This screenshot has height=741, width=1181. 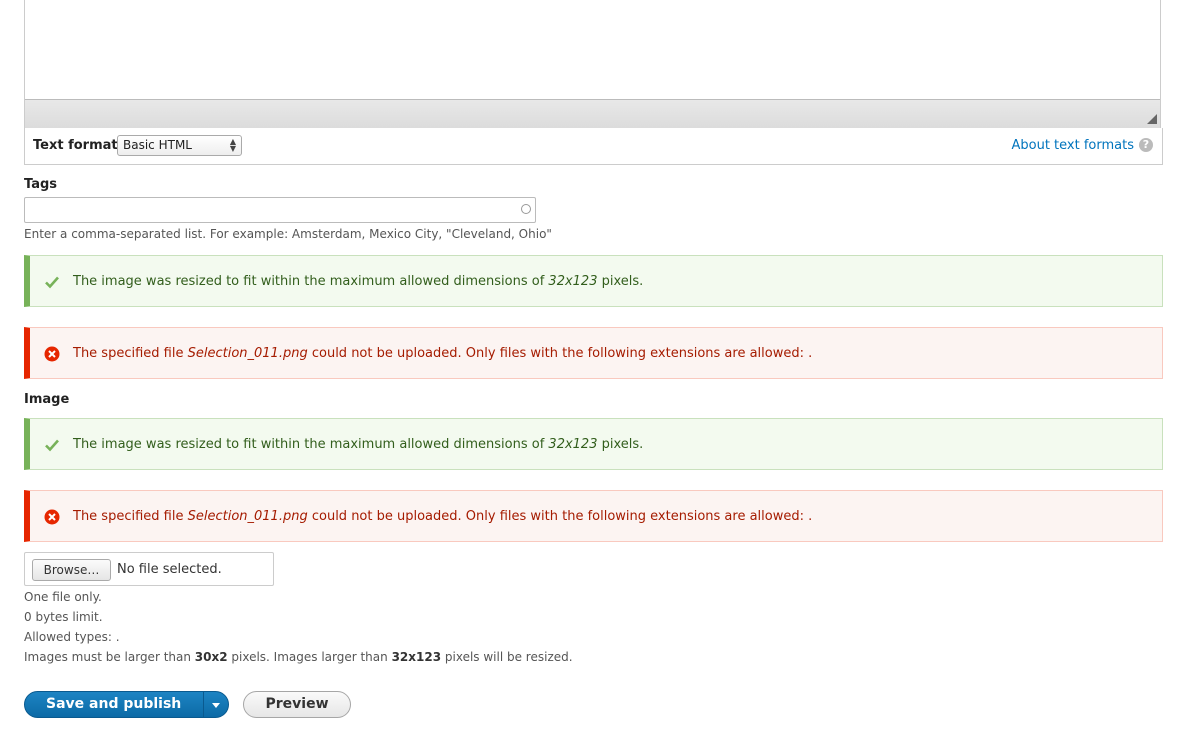 I want to click on image-file-input: Browse… No file selected., so click(x=149, y=569).